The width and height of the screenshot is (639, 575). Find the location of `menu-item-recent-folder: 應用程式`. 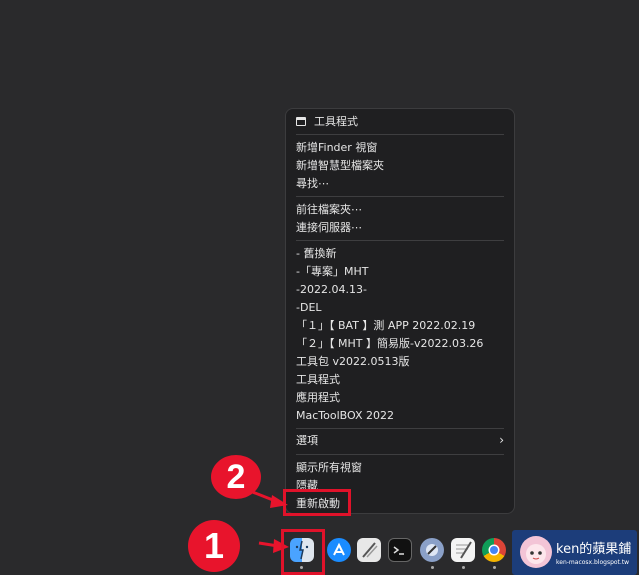

menu-item-recent-folder: 應用程式 is located at coordinates (400, 397).